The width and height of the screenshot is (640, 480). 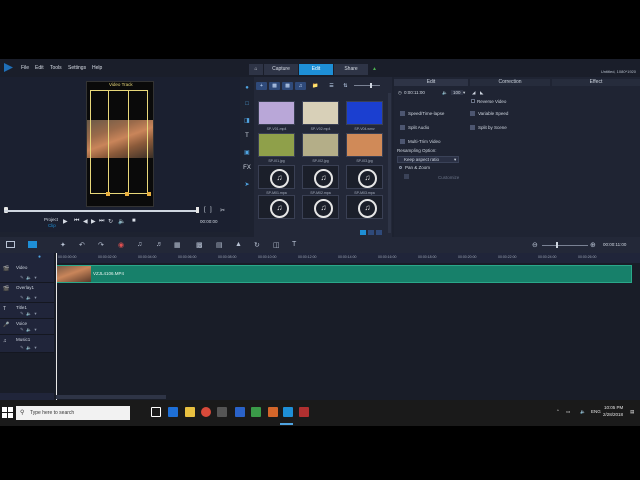 I want to click on calculator-icon, so click(x=222, y=412).